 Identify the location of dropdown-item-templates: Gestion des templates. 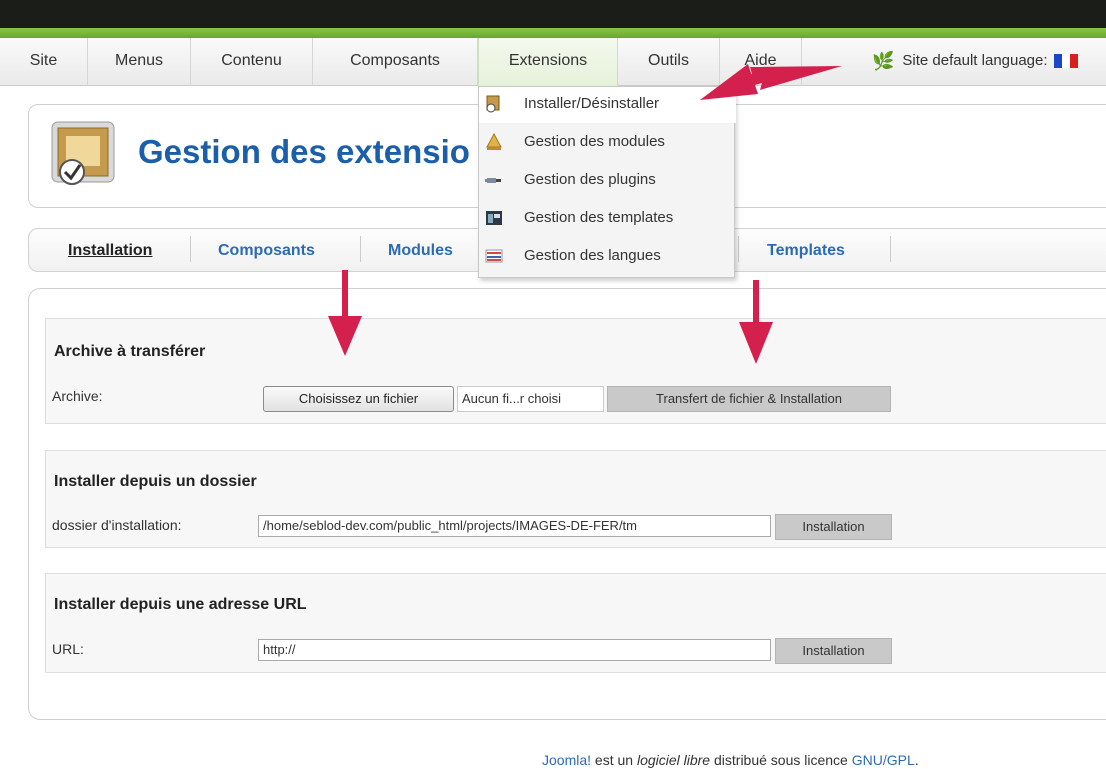
(607, 219).